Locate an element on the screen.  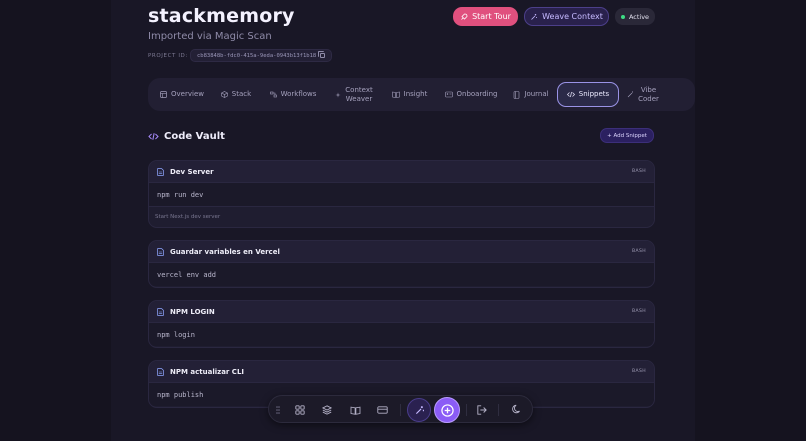
status-dot is located at coordinates (622, 16).